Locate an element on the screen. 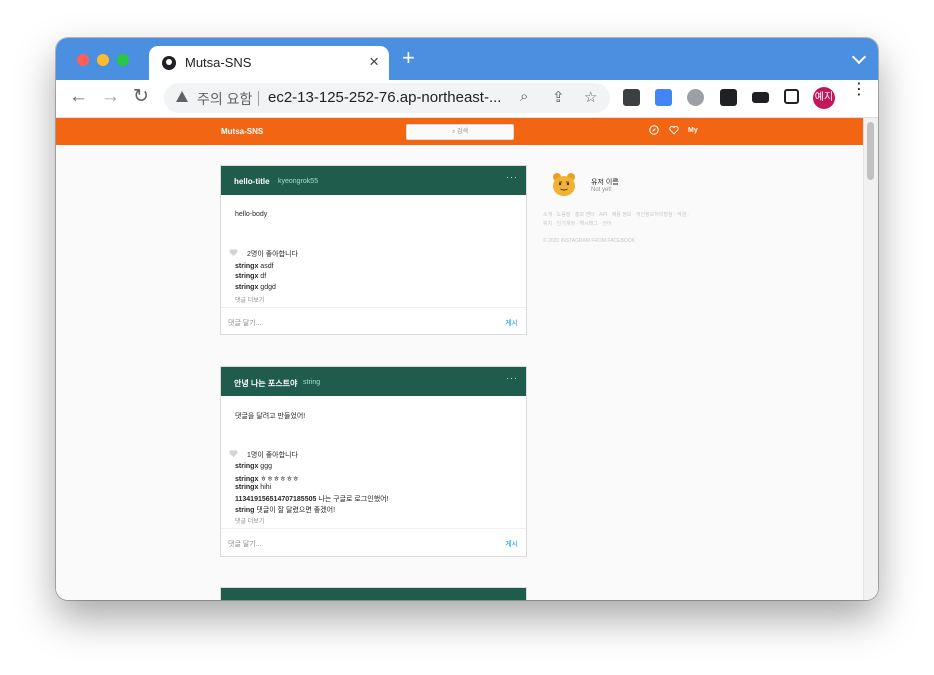 This screenshot has width=934, height=675. comment-item: stringx ggg is located at coordinates (253, 466).